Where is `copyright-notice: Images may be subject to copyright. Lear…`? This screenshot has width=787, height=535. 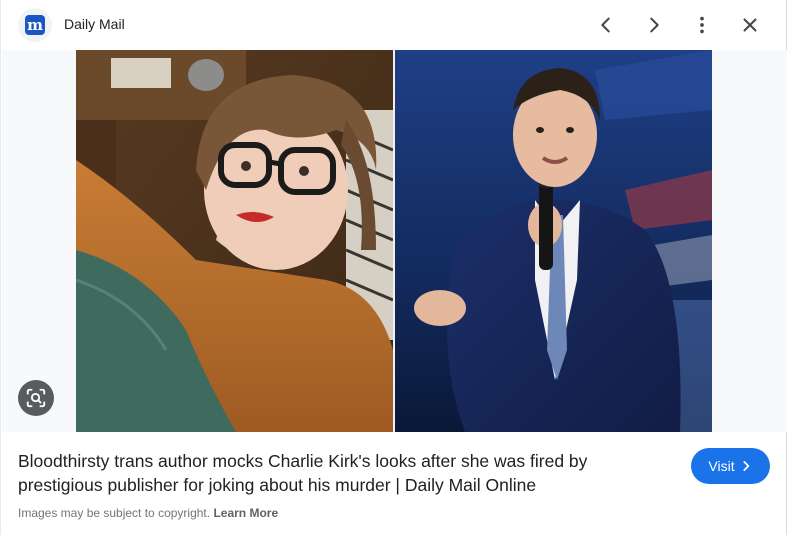 copyright-notice: Images may be subject to copyright. Lear… is located at coordinates (148, 513).